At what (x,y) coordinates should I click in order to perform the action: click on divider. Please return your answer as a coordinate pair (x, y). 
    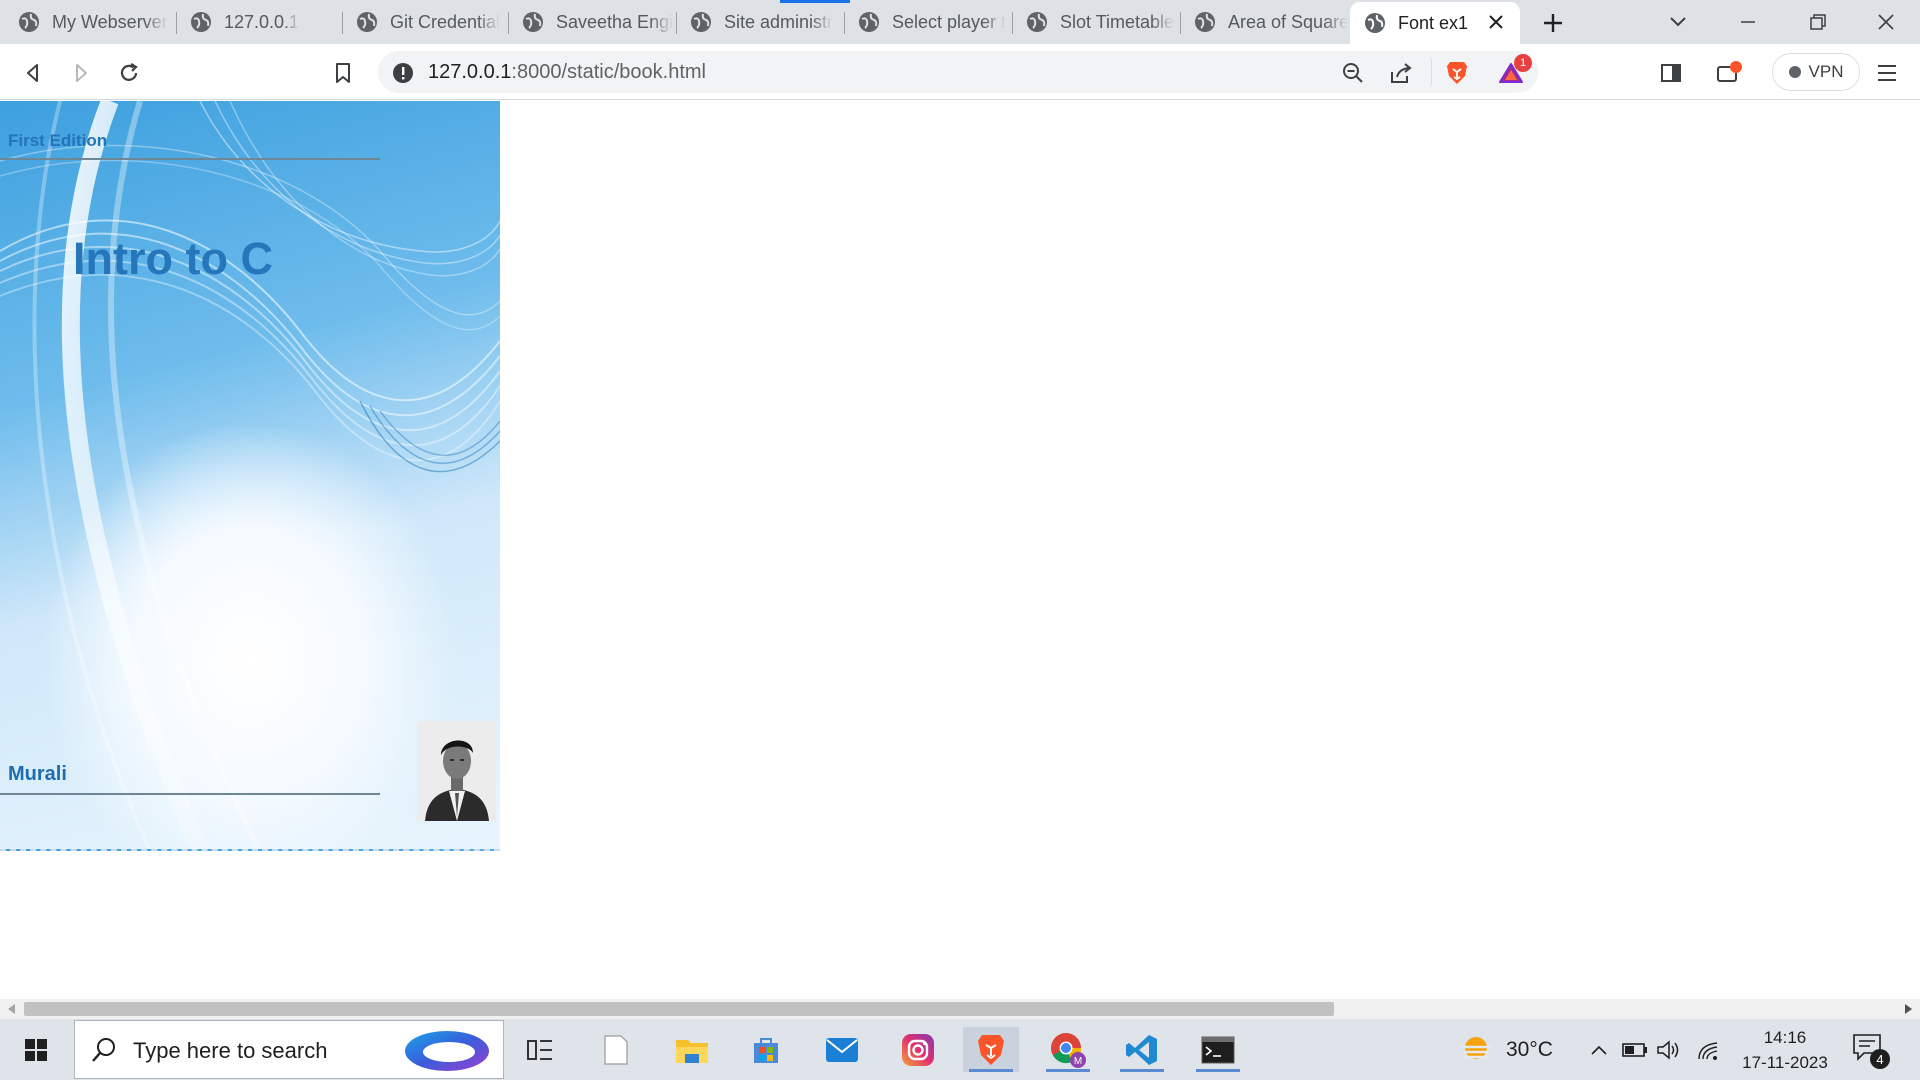
    Looking at the image, I should click on (1431, 72).